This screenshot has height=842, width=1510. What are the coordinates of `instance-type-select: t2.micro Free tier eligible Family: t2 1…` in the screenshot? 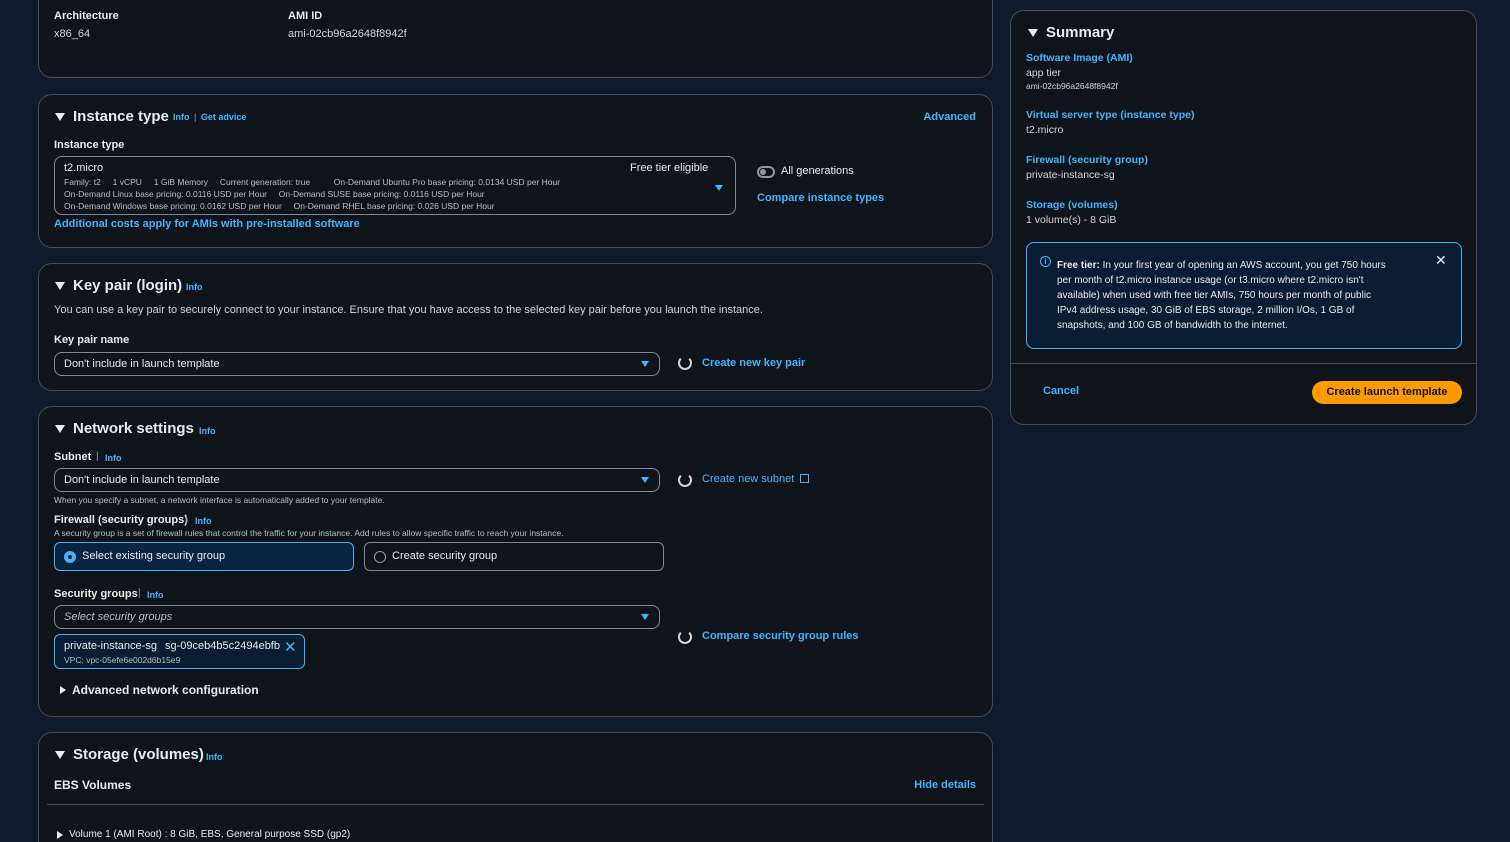 It's located at (395, 185).